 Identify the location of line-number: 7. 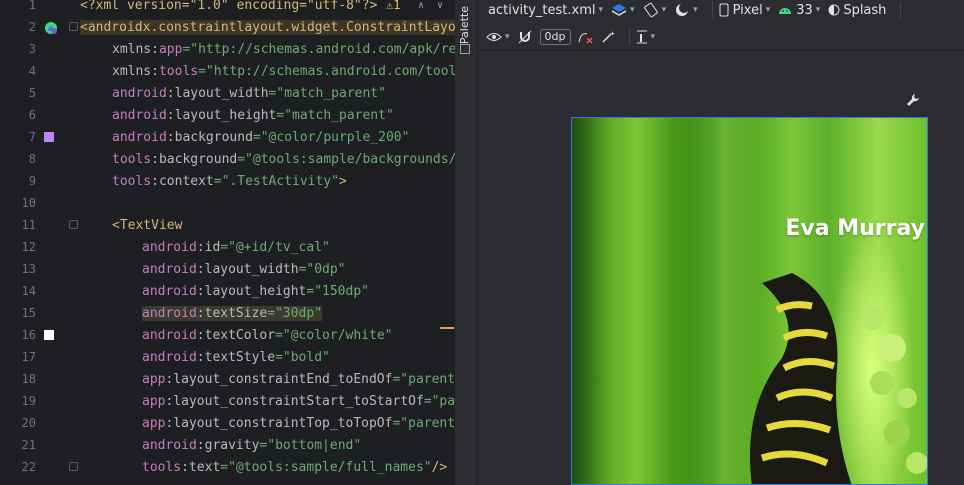
(32, 137).